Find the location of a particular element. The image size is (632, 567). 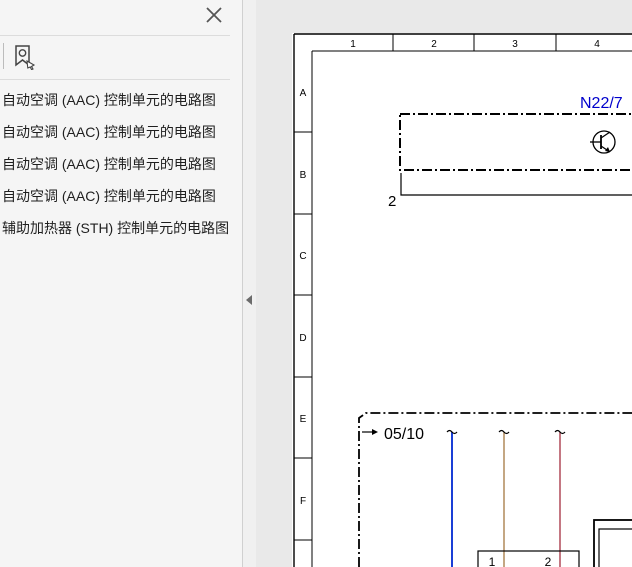

connector-pin-label: 2 is located at coordinates (548, 561).